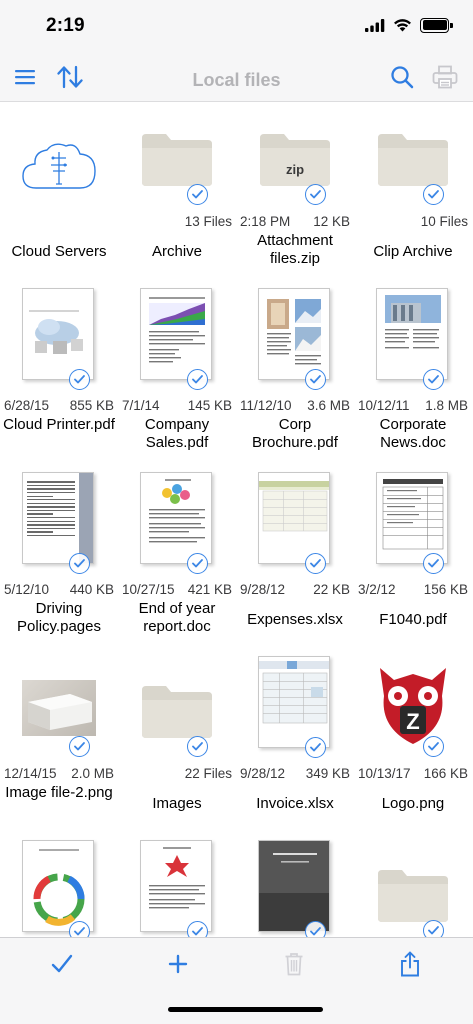 The image size is (473, 1024). What do you see at coordinates (413, 704) in the screenshot?
I see `logo-thumbnail: Z` at bounding box center [413, 704].